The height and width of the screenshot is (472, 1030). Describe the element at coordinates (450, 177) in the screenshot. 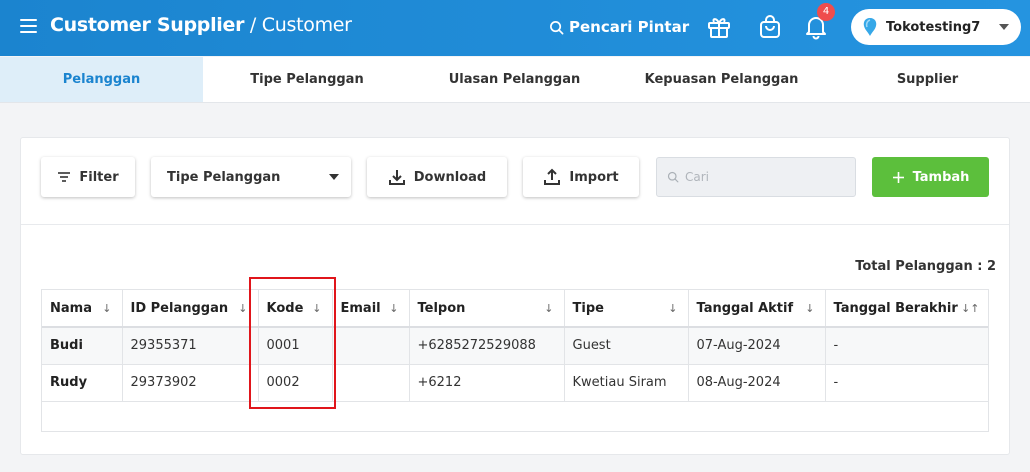

I see `download-label: Download` at that location.